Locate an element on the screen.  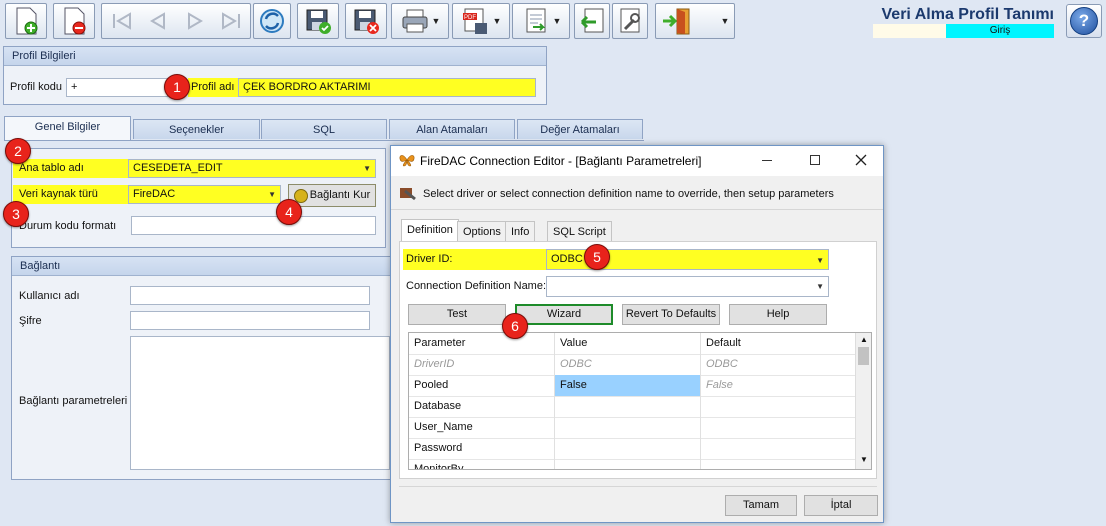
save-cancel-button is located at coordinates (366, 21).